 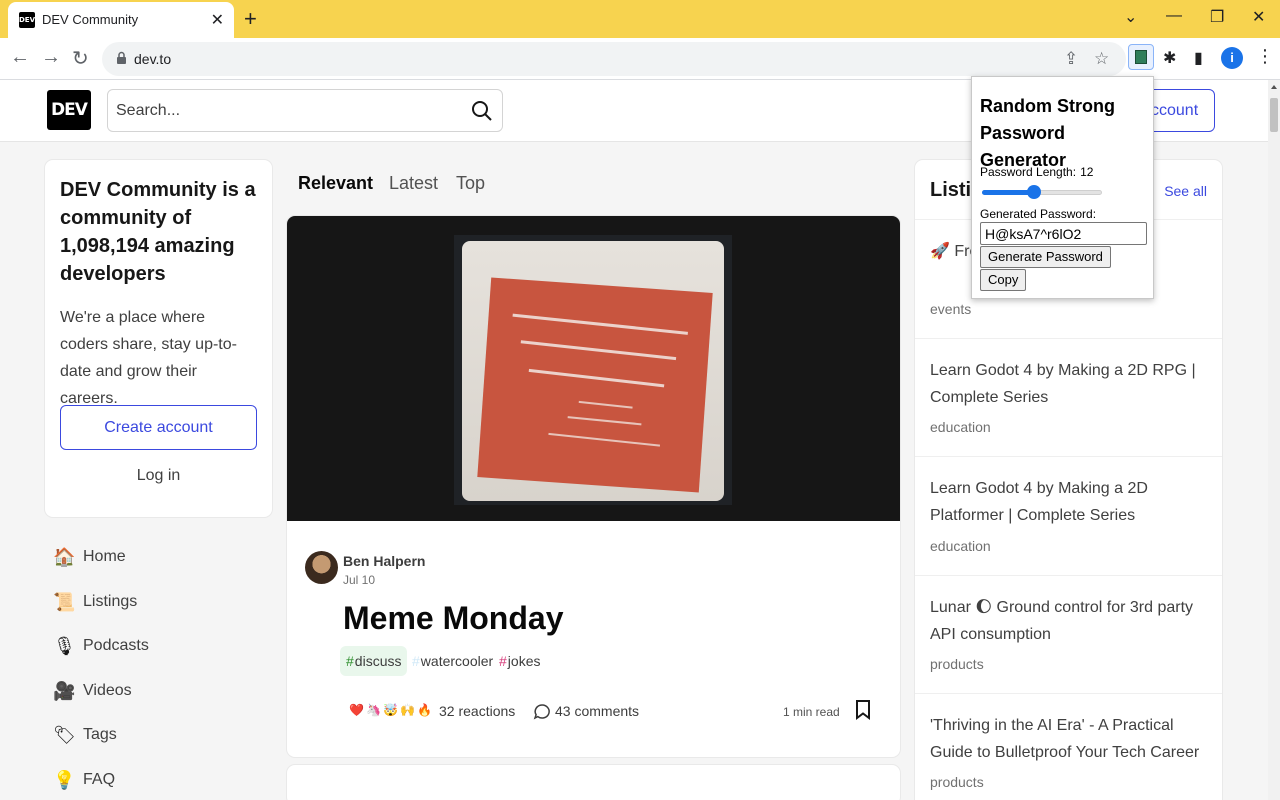 I want to click on house-icon: 🏠, so click(x=64, y=557).